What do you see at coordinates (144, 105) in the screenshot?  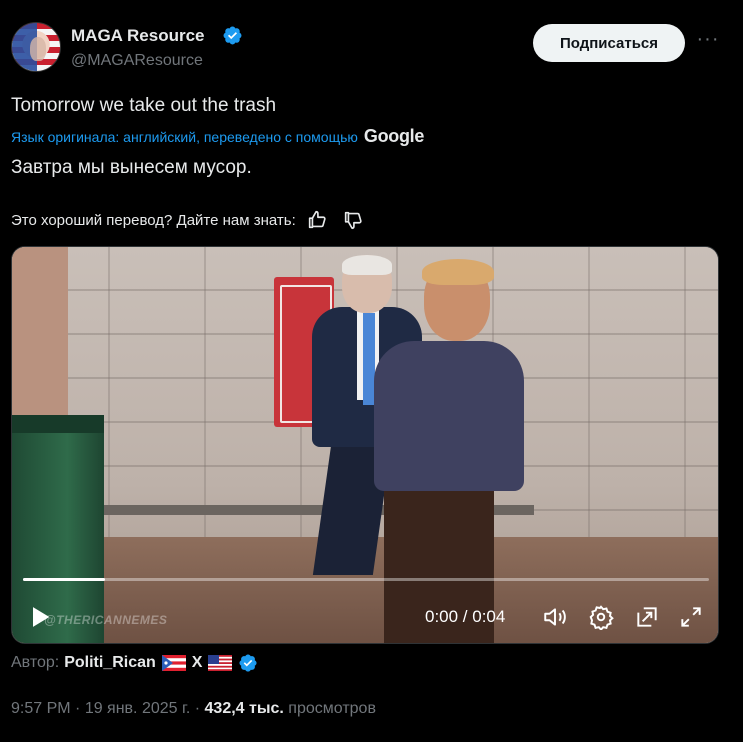 I see `tweet-text: Tomorrow we take out the trash` at bounding box center [144, 105].